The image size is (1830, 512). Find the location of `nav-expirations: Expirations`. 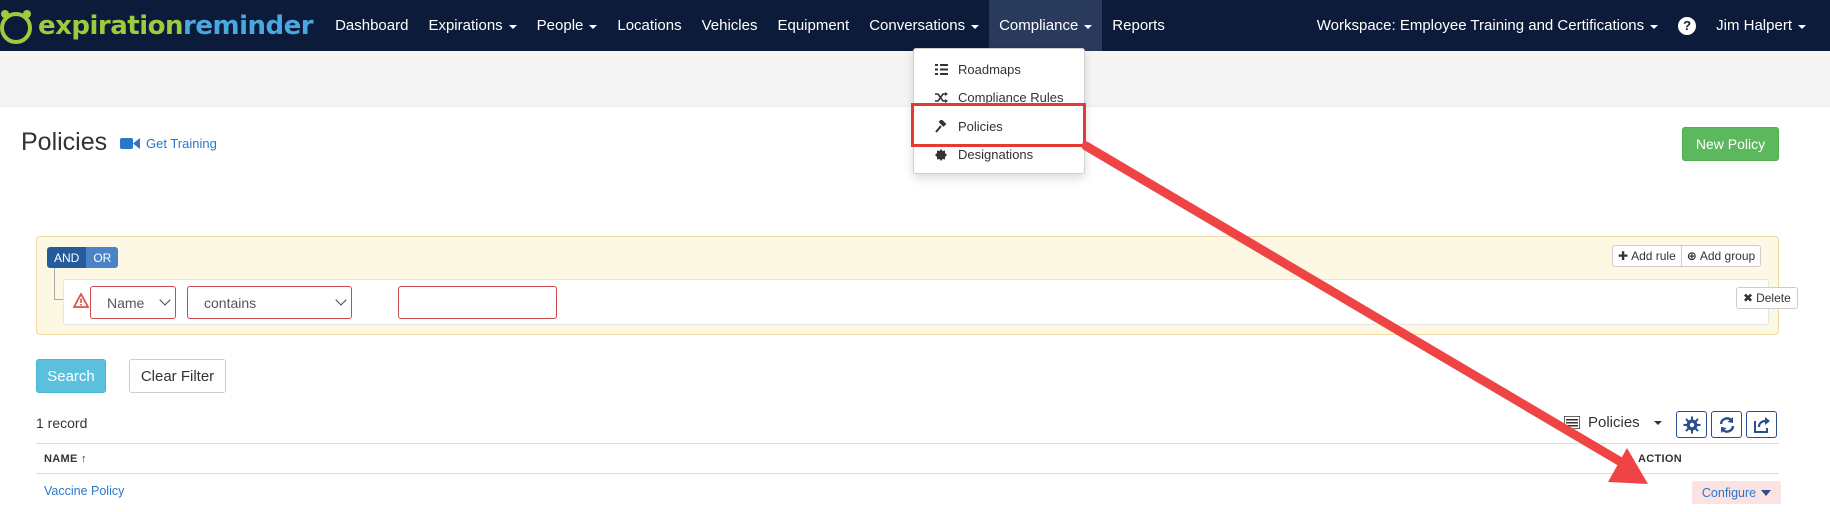

nav-expirations: Expirations is located at coordinates (472, 25).